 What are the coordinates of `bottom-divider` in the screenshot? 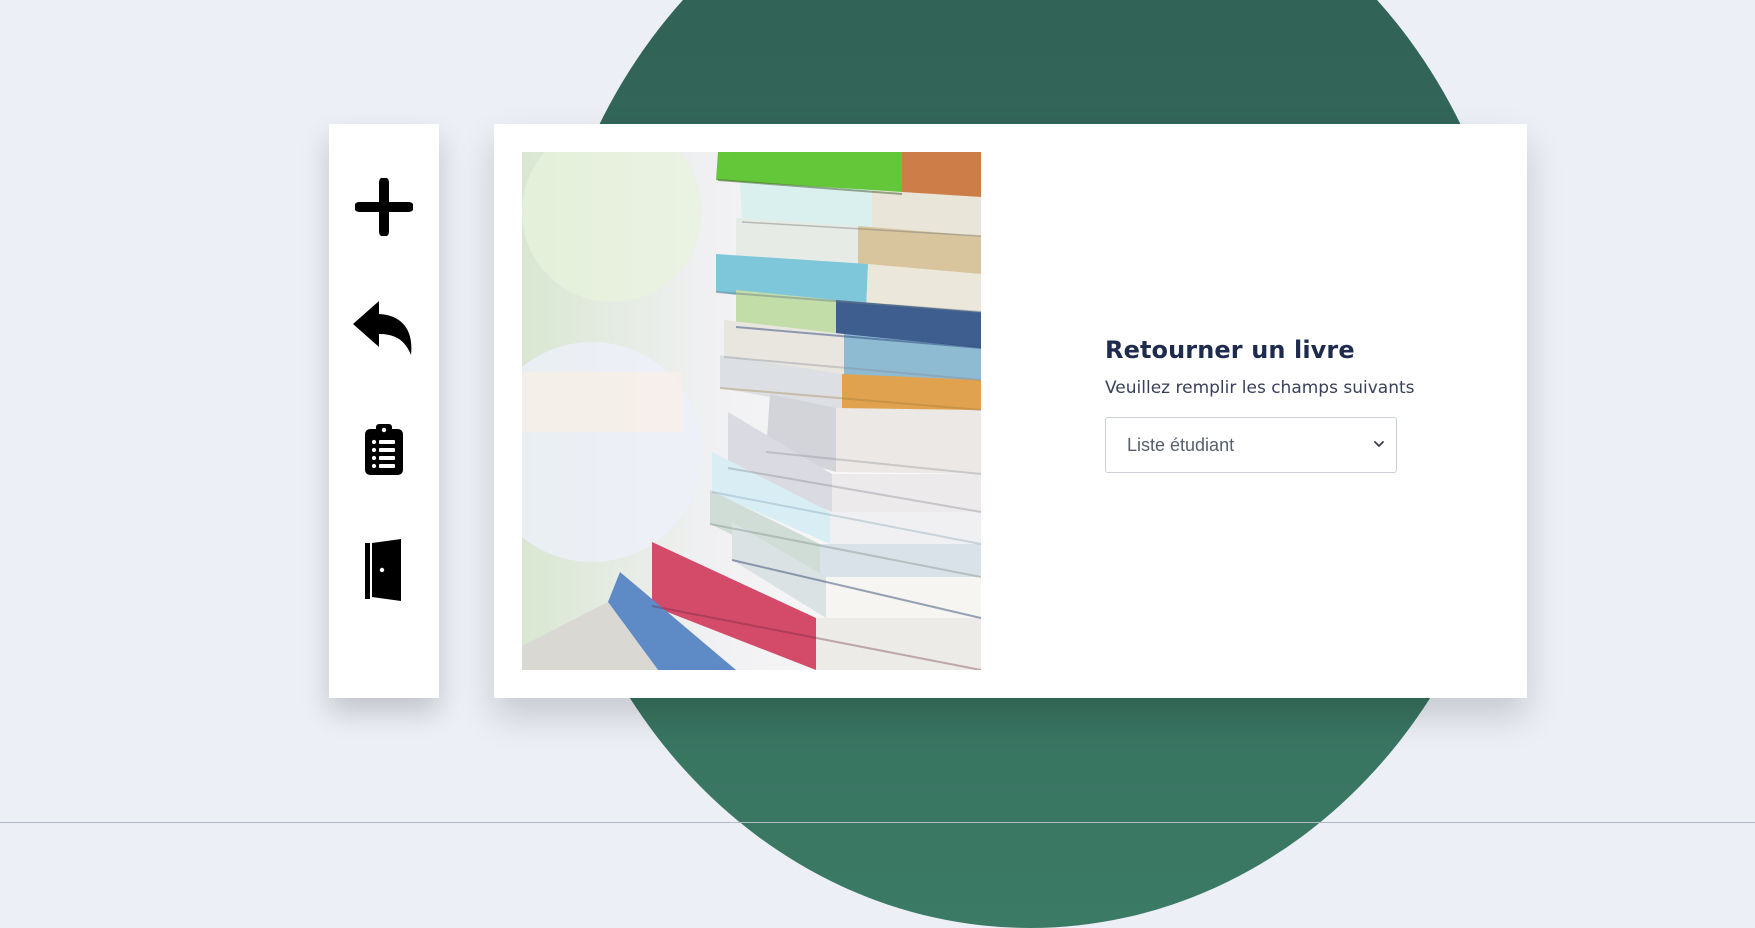 It's located at (877, 822).